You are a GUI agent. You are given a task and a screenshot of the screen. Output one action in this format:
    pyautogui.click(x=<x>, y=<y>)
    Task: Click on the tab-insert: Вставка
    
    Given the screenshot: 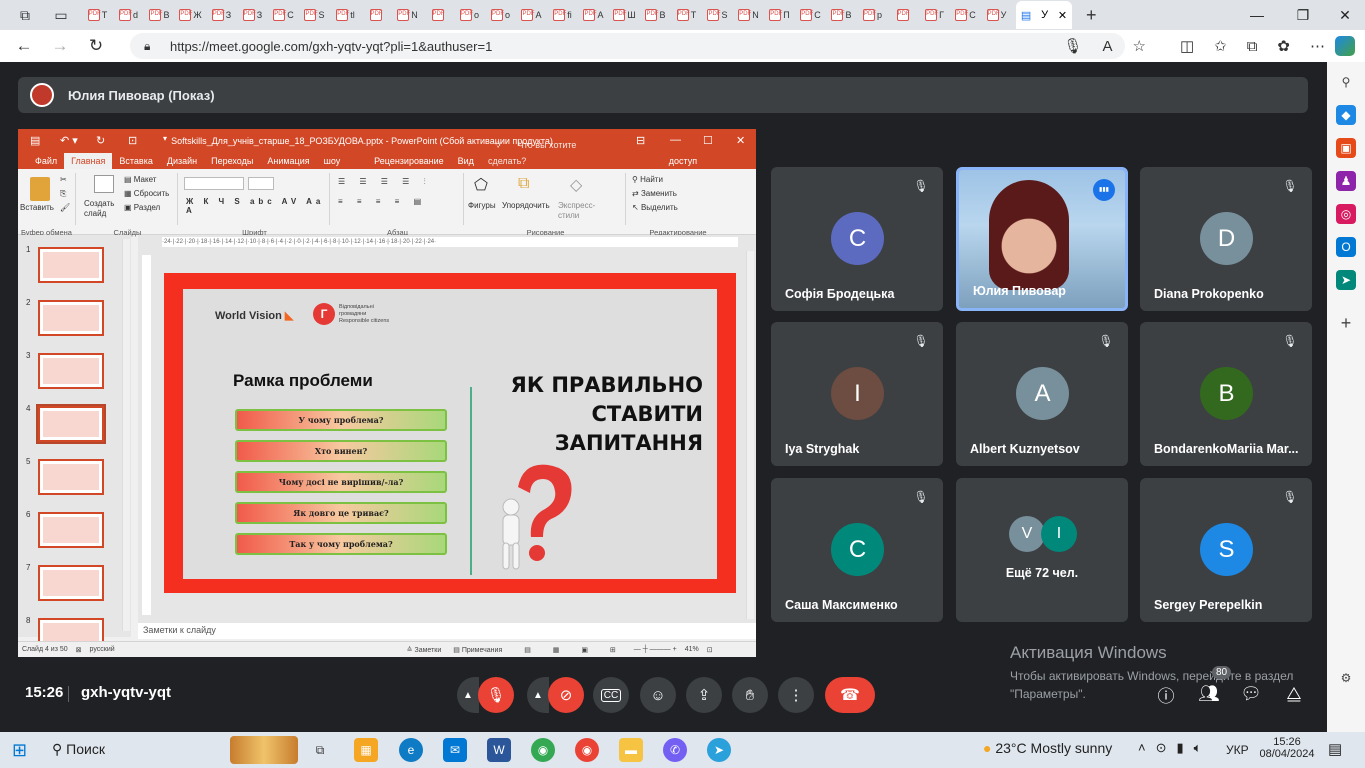 What is the action you would take?
    pyautogui.click(x=135, y=161)
    